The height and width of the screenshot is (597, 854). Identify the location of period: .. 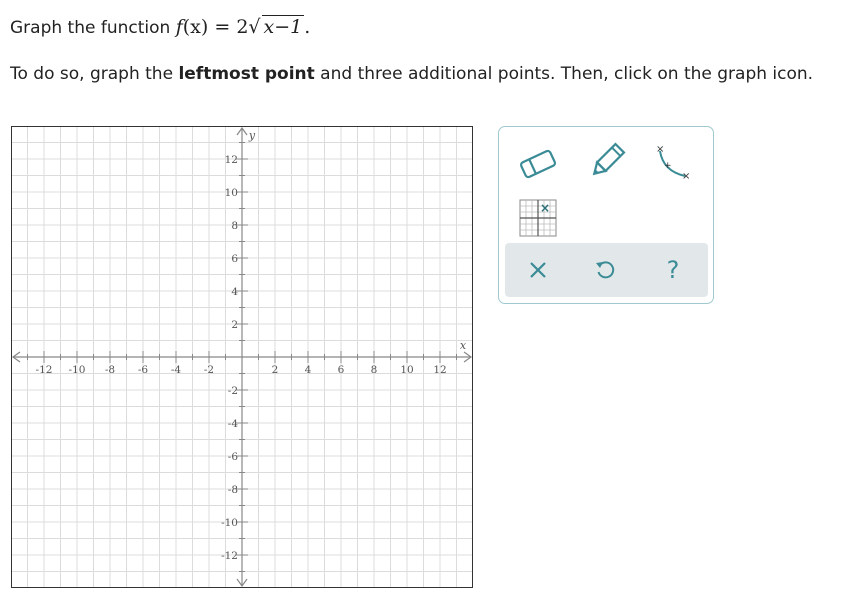
(307, 27).